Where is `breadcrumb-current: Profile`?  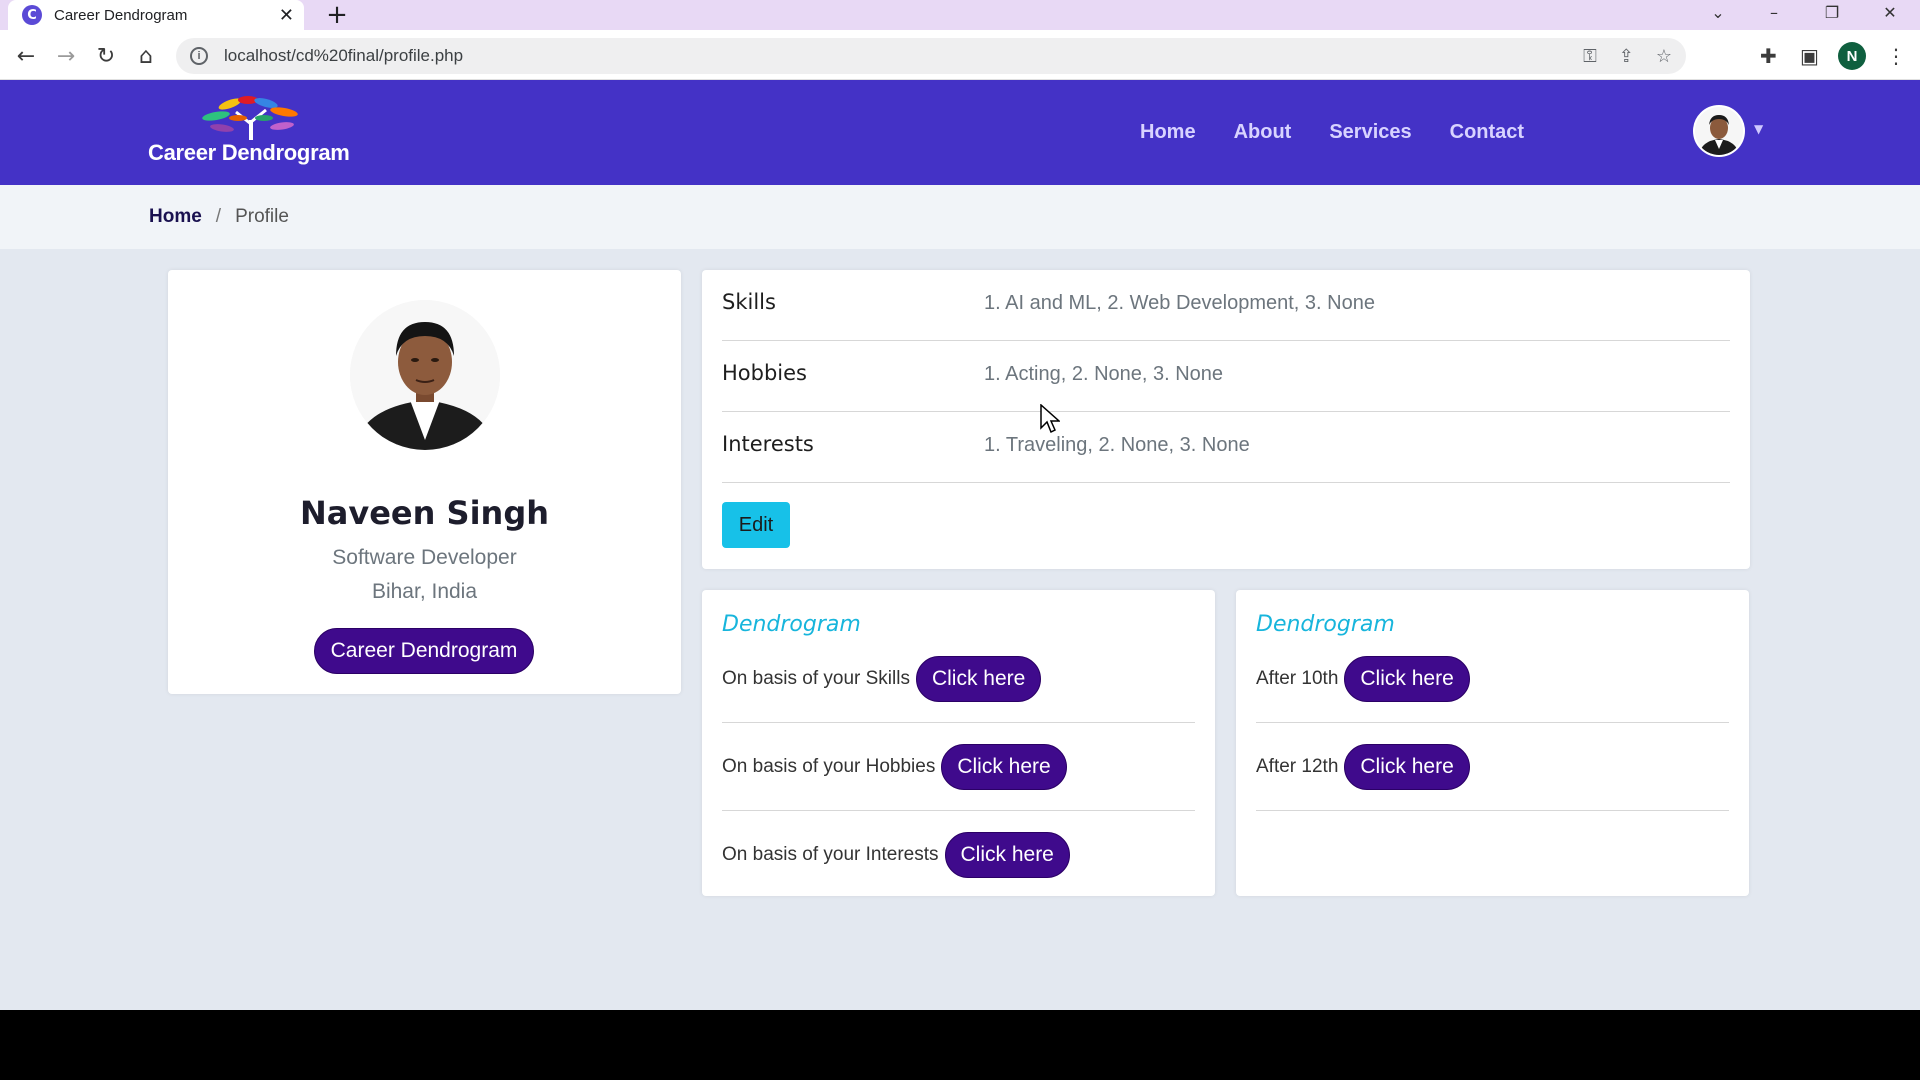 breadcrumb-current: Profile is located at coordinates (262, 216).